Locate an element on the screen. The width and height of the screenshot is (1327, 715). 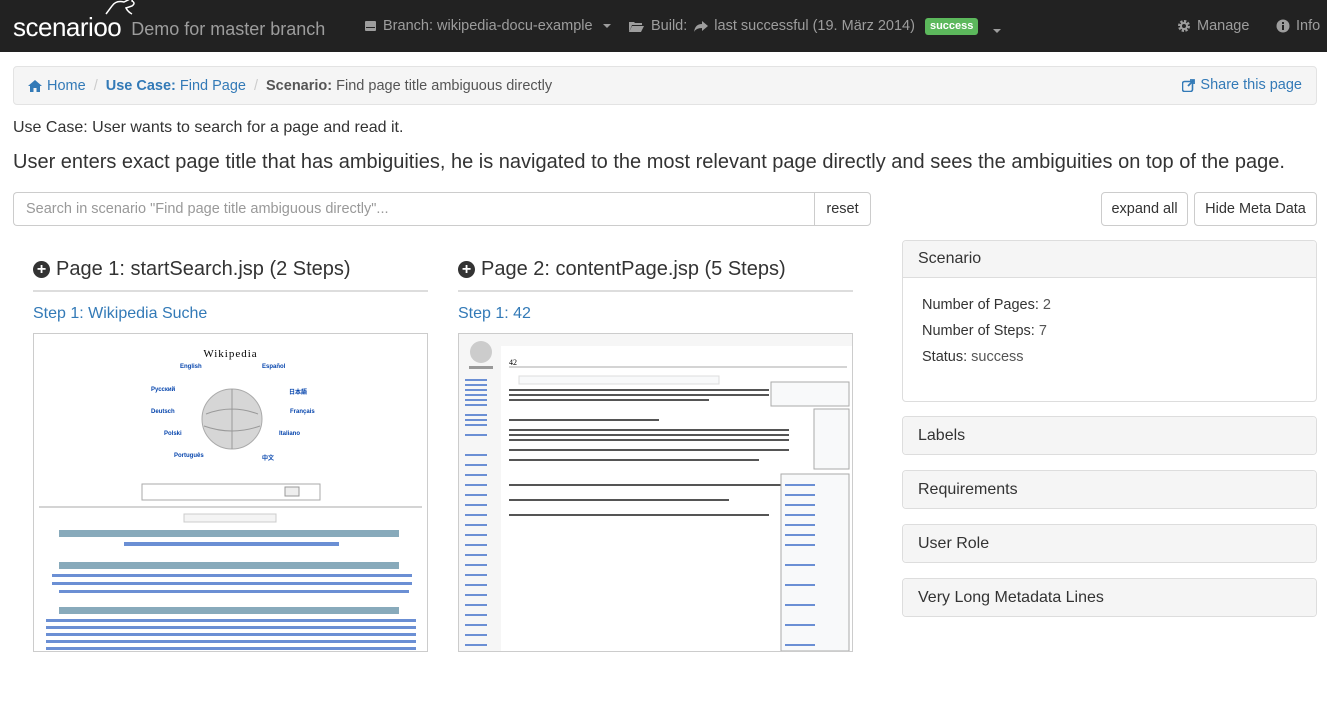
status-value: success is located at coordinates (997, 357).